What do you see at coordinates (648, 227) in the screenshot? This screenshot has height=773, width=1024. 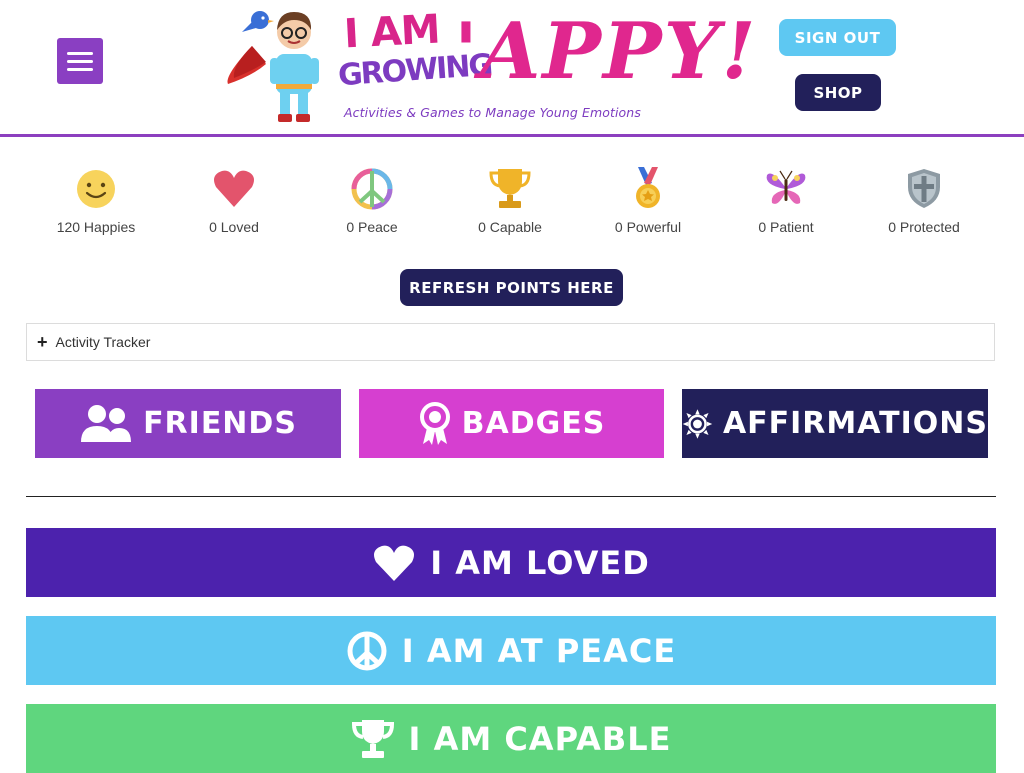 I see `stat-label: 0 Powerful` at bounding box center [648, 227].